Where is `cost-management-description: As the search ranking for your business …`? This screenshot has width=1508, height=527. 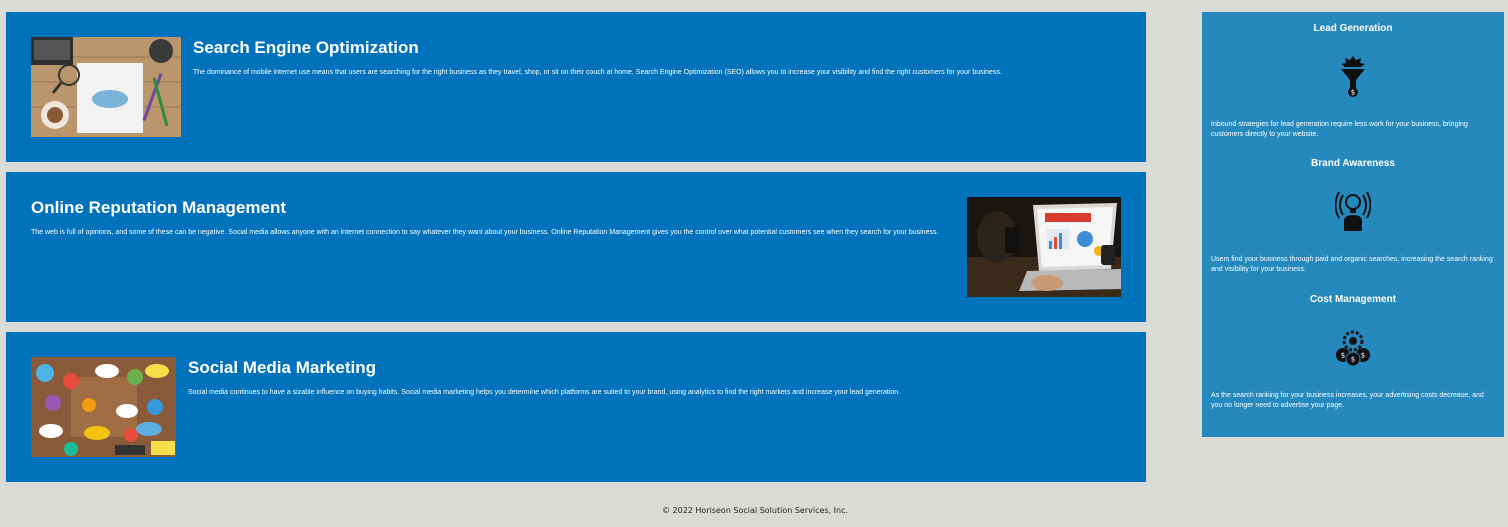
cost-management-description: As the search ranking for your business … is located at coordinates (1347, 400).